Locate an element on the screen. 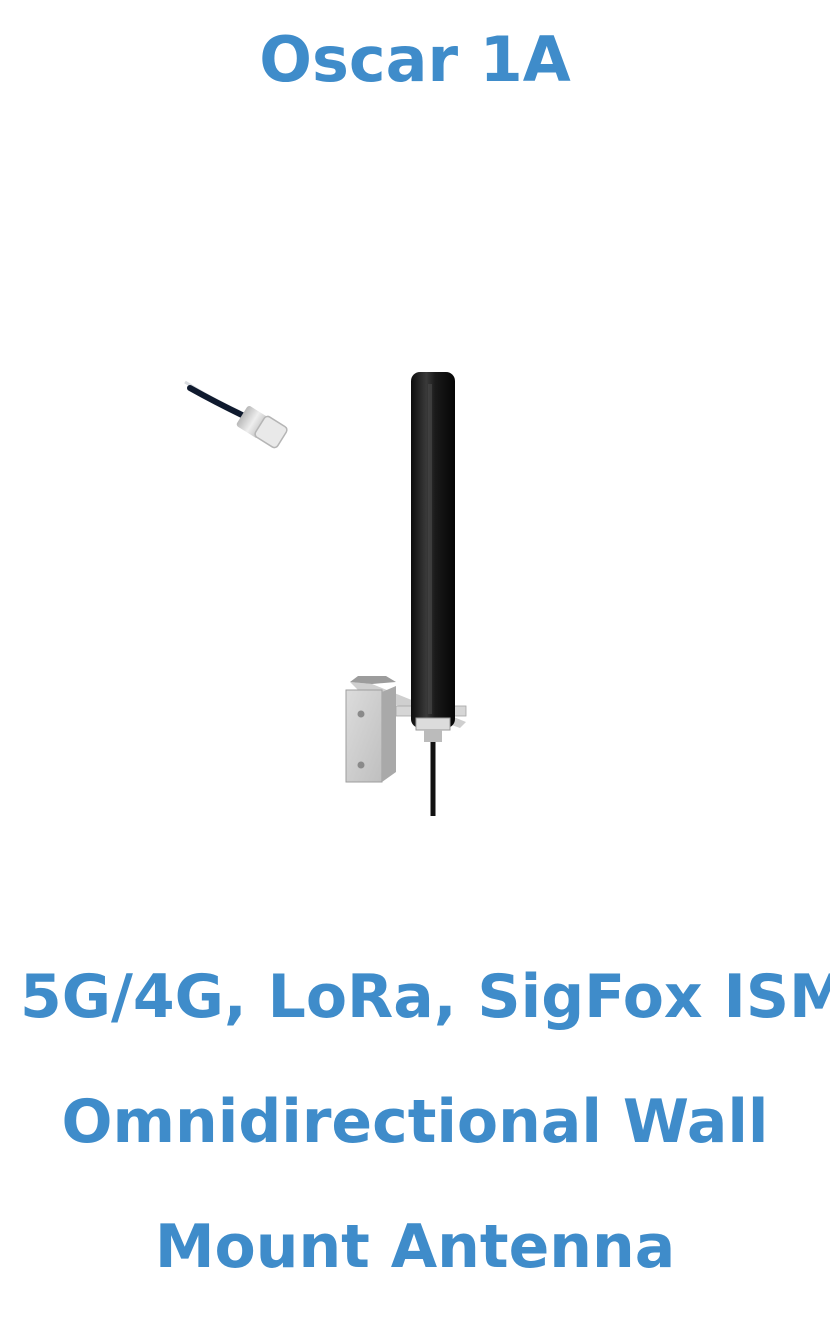 This screenshot has height=1320, width=830. cable-connector-icon is located at coordinates (236, 414).